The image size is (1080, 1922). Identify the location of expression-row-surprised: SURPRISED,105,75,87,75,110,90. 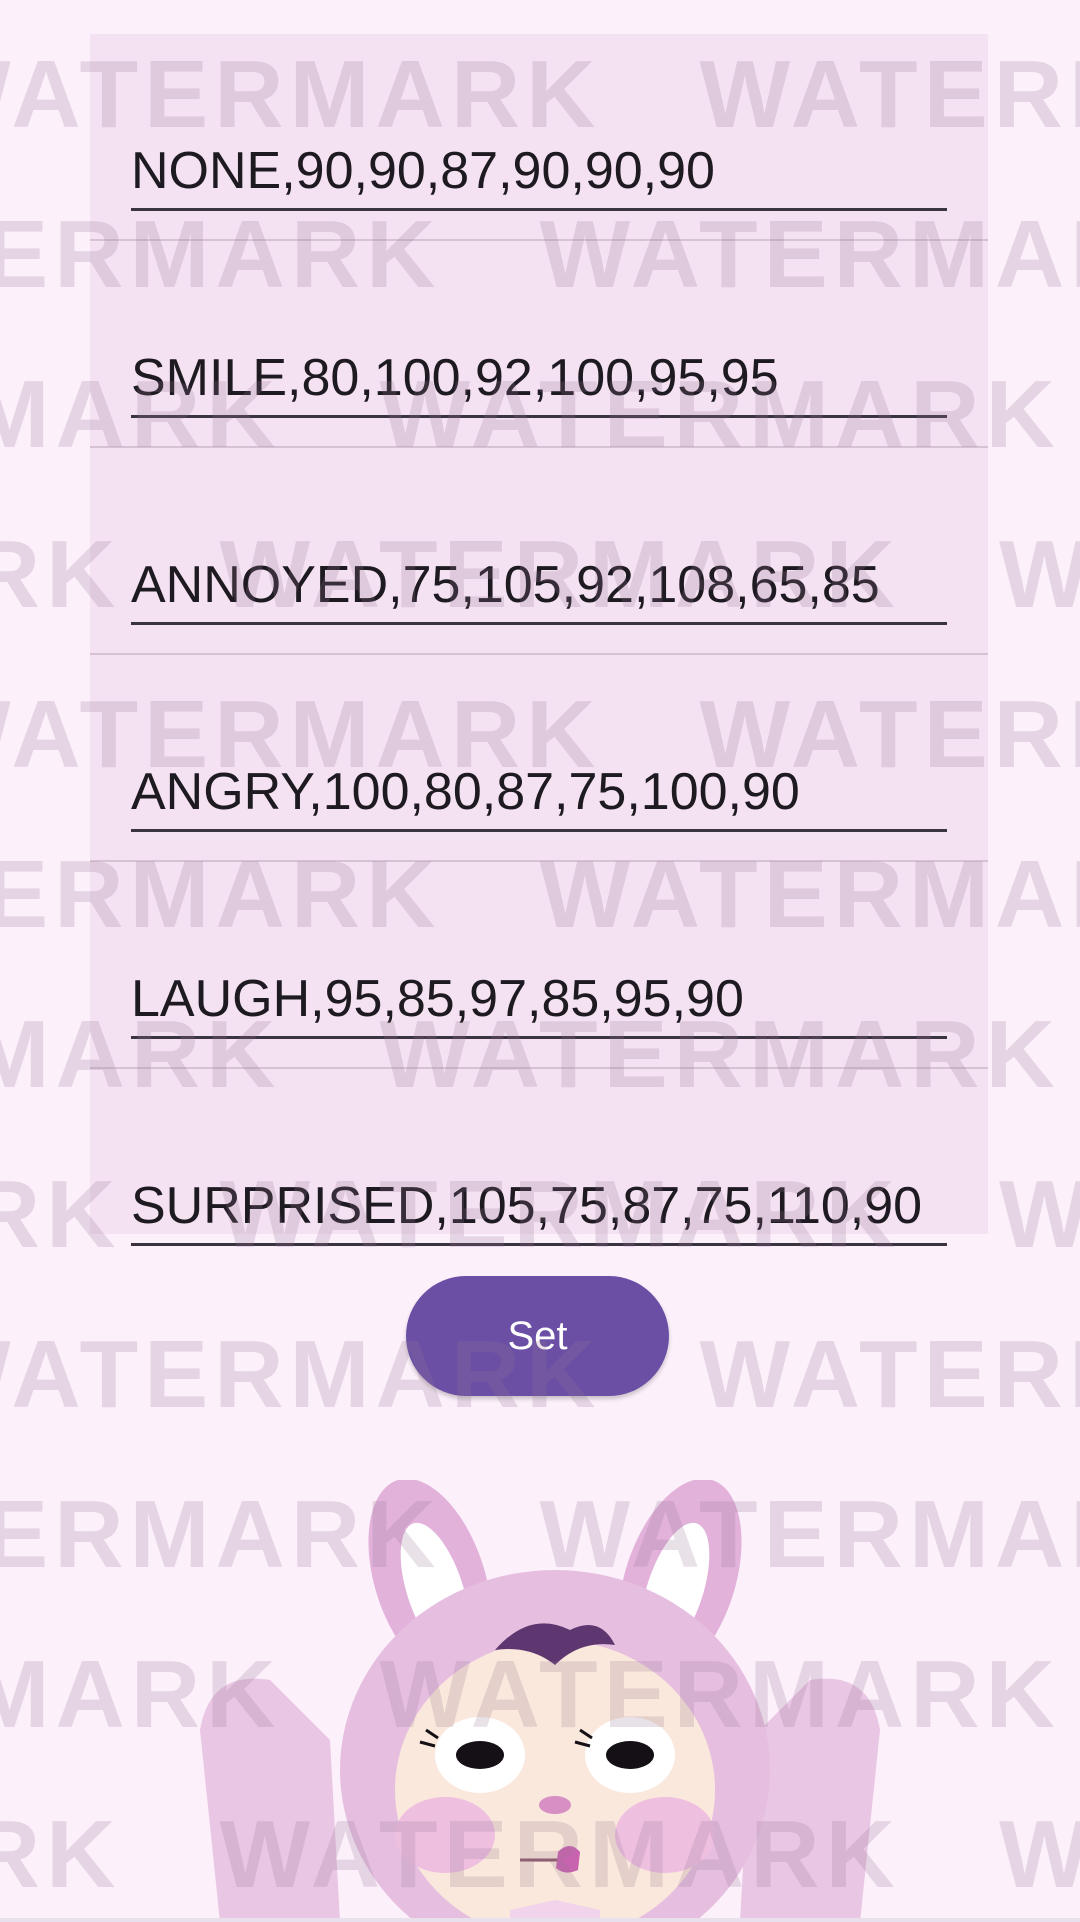
(539, 1172).